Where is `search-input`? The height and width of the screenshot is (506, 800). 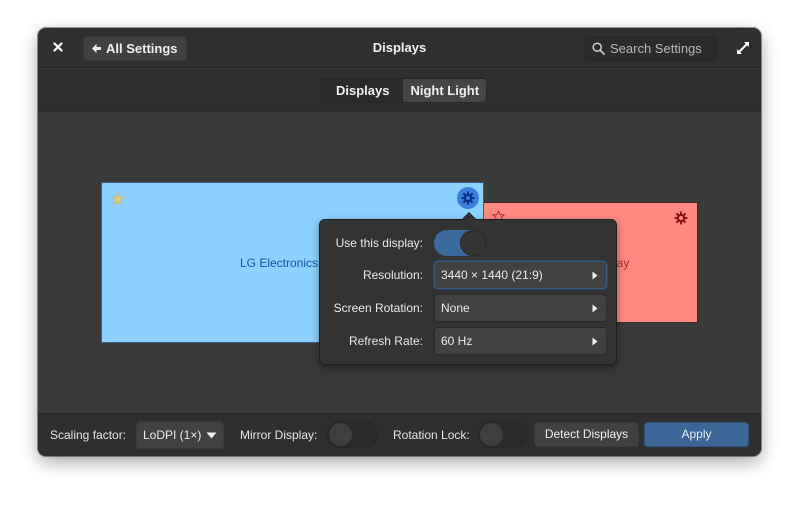
search-input is located at coordinates (660, 48).